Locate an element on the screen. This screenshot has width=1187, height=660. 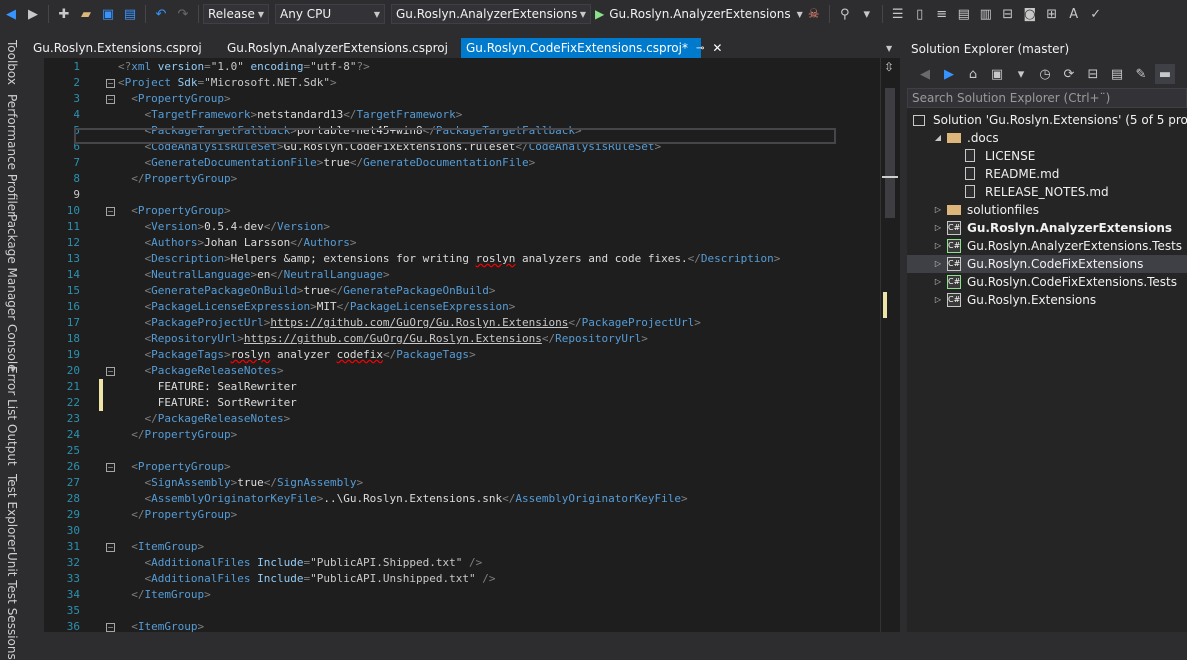
tab-extensions-csproj: Gu.Roslyn.Extensions.csproj is located at coordinates (123, 48).